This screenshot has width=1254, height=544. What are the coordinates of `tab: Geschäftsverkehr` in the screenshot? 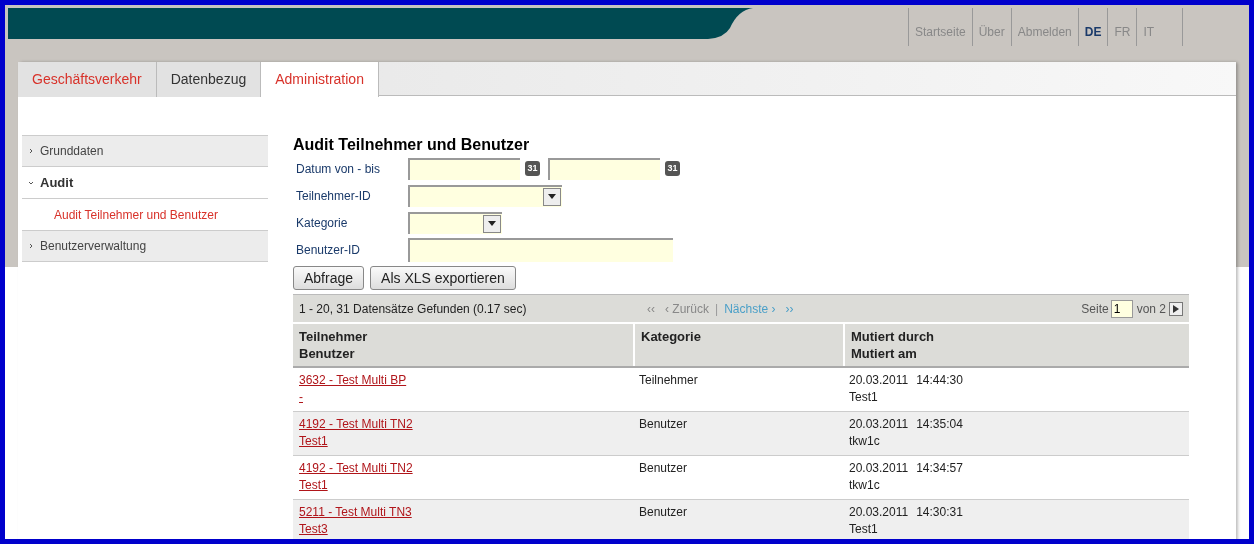 It's located at (87, 79).